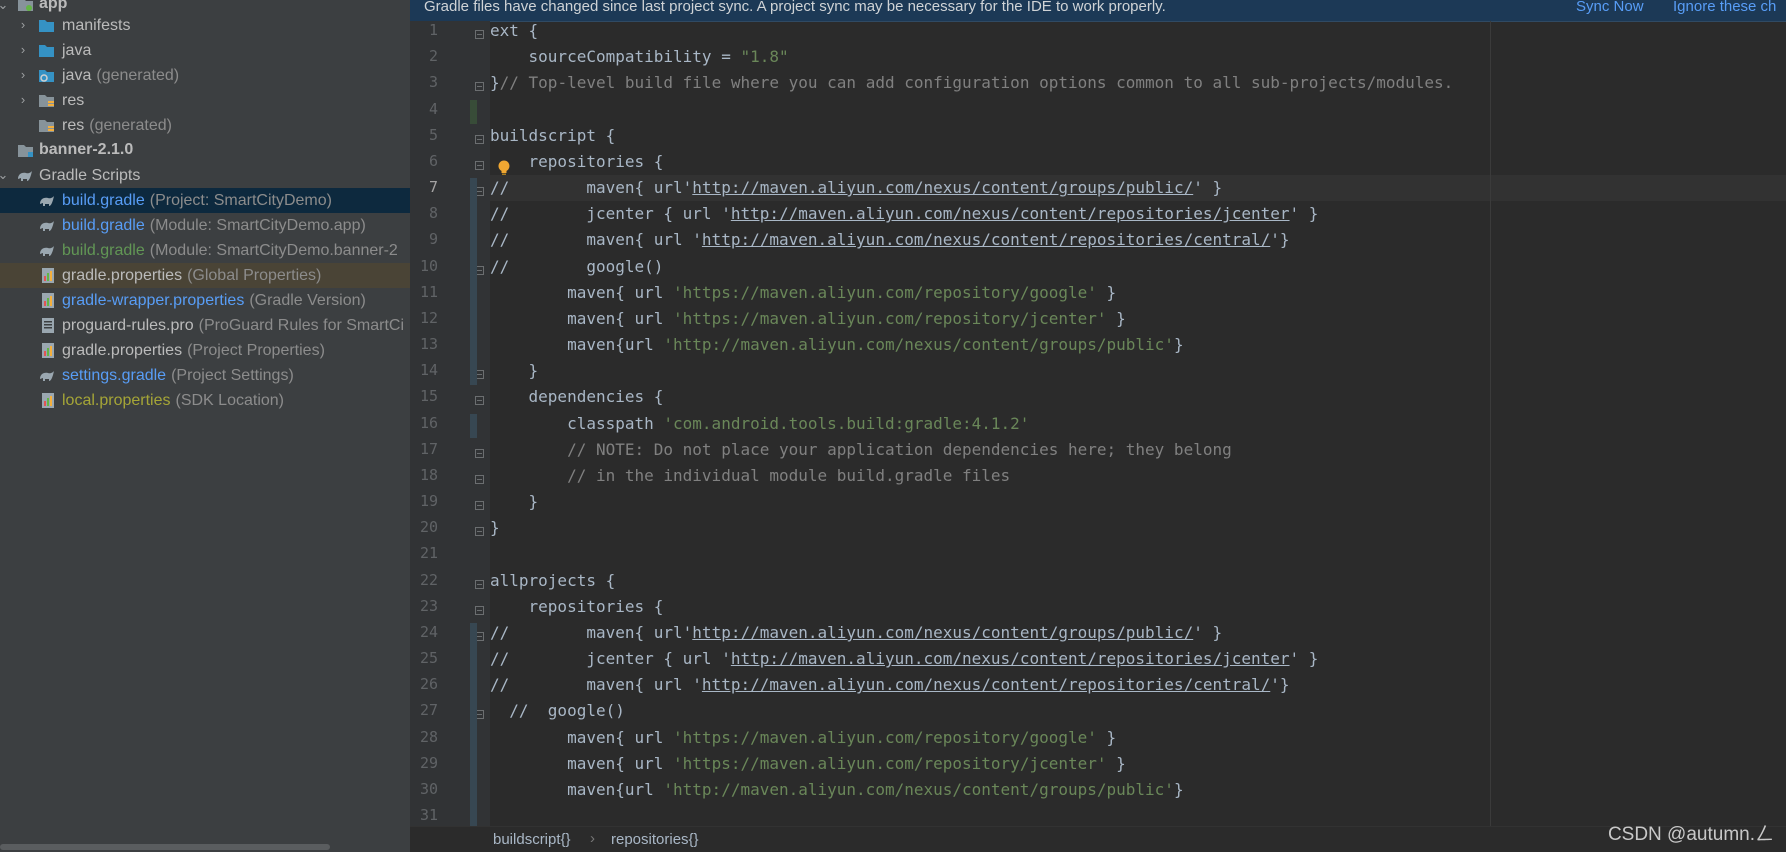 This screenshot has height=852, width=1786. Describe the element at coordinates (424, 135) in the screenshot. I see `line-number: 5` at that location.